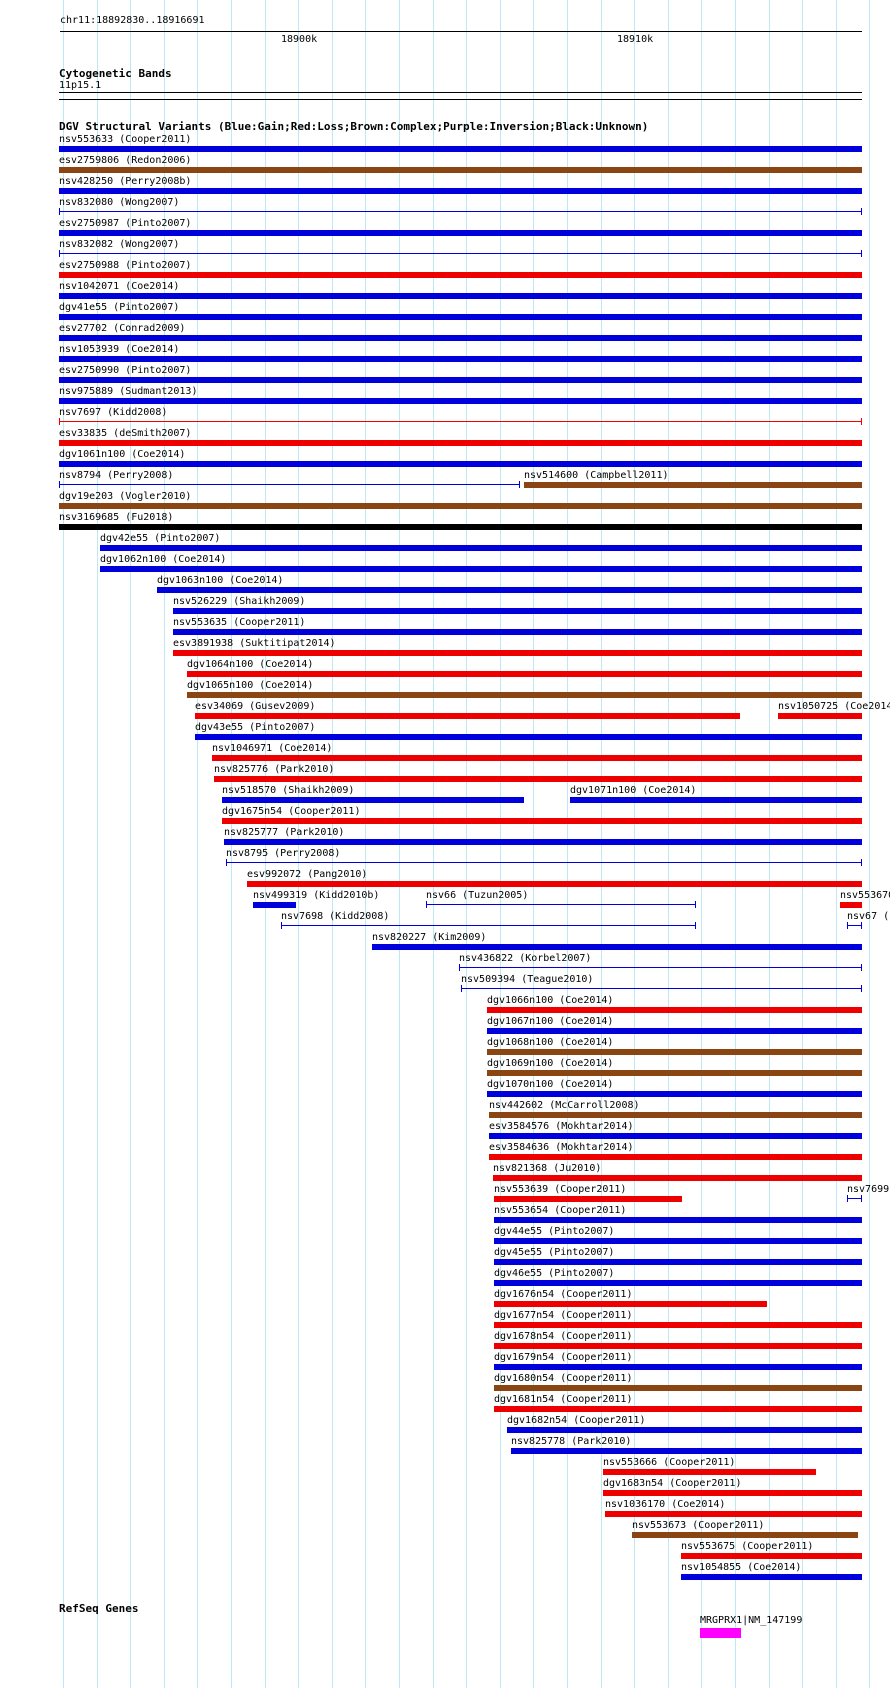  What do you see at coordinates (288, 790) in the screenshot?
I see `variant-label: nsv518570 (Shaikh2009)` at bounding box center [288, 790].